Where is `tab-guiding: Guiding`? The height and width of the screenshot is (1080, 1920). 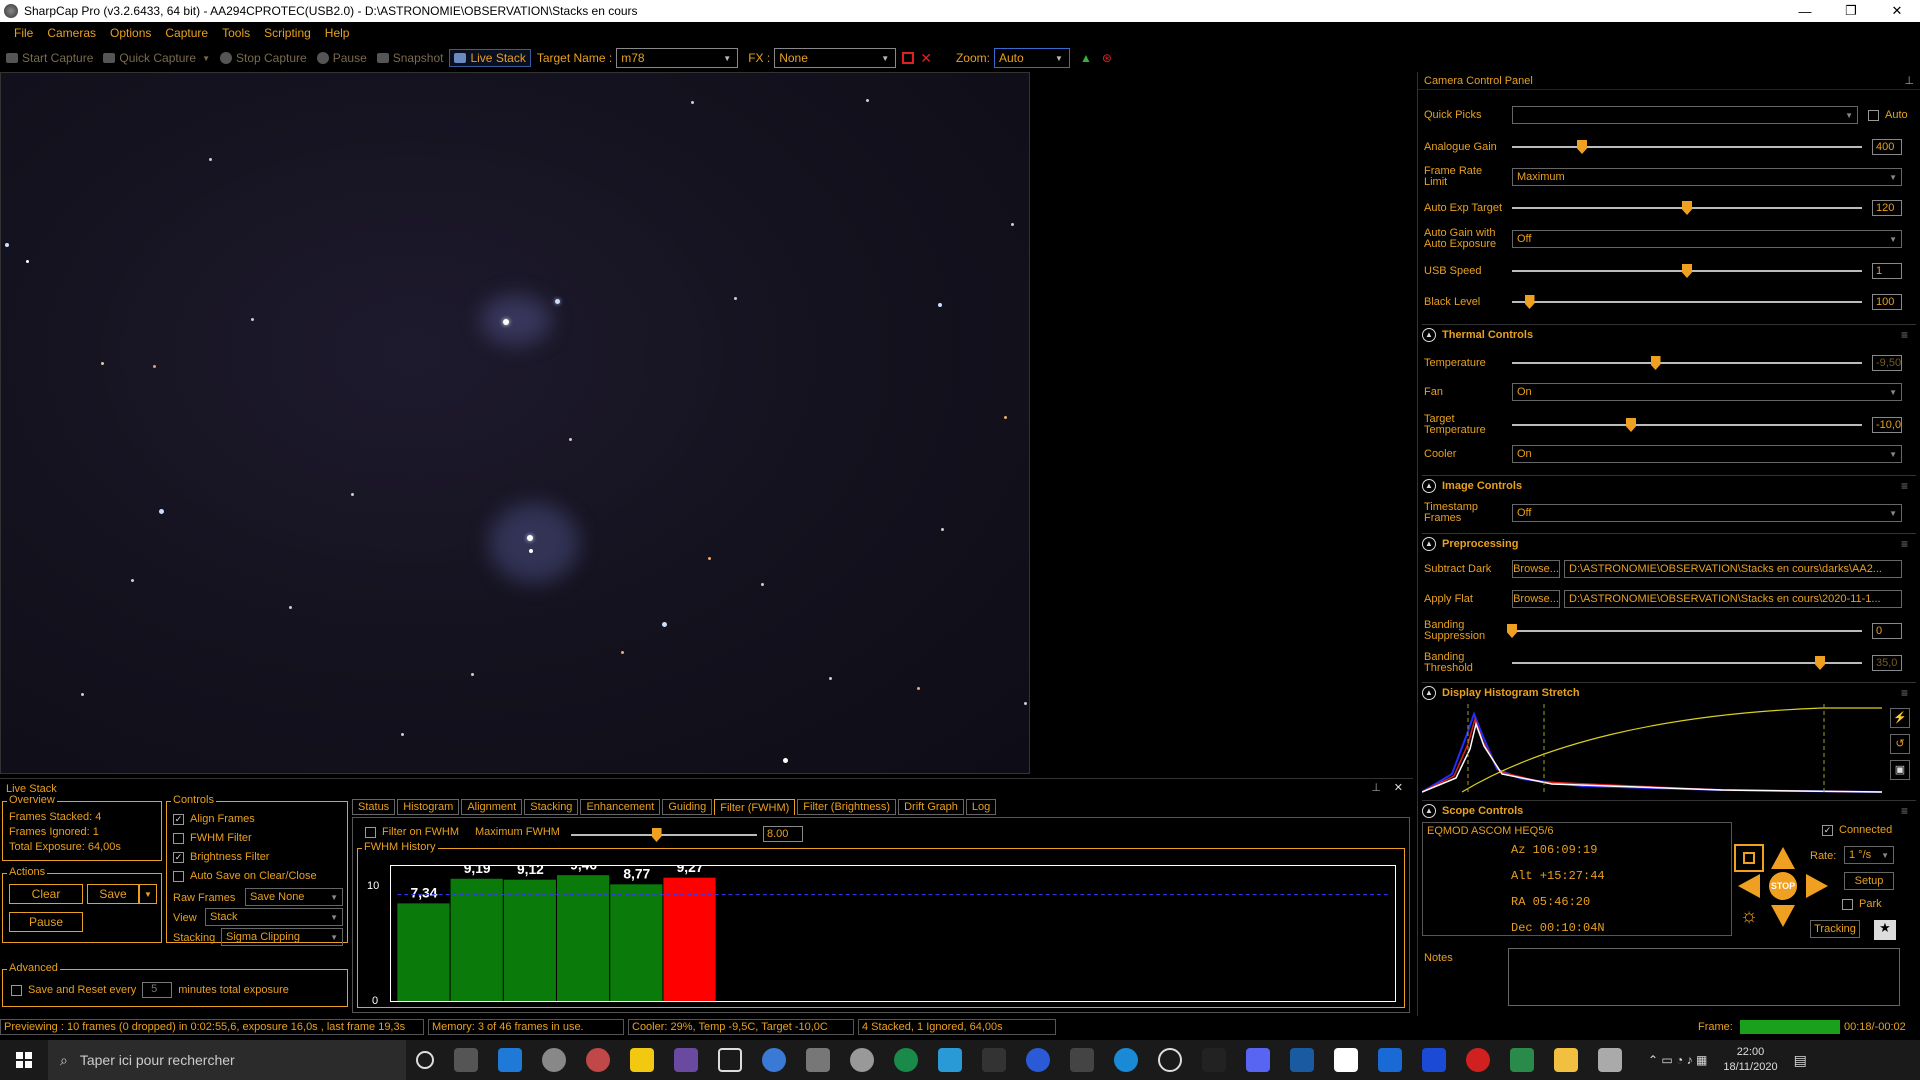
tab-guiding: Guiding is located at coordinates (687, 807).